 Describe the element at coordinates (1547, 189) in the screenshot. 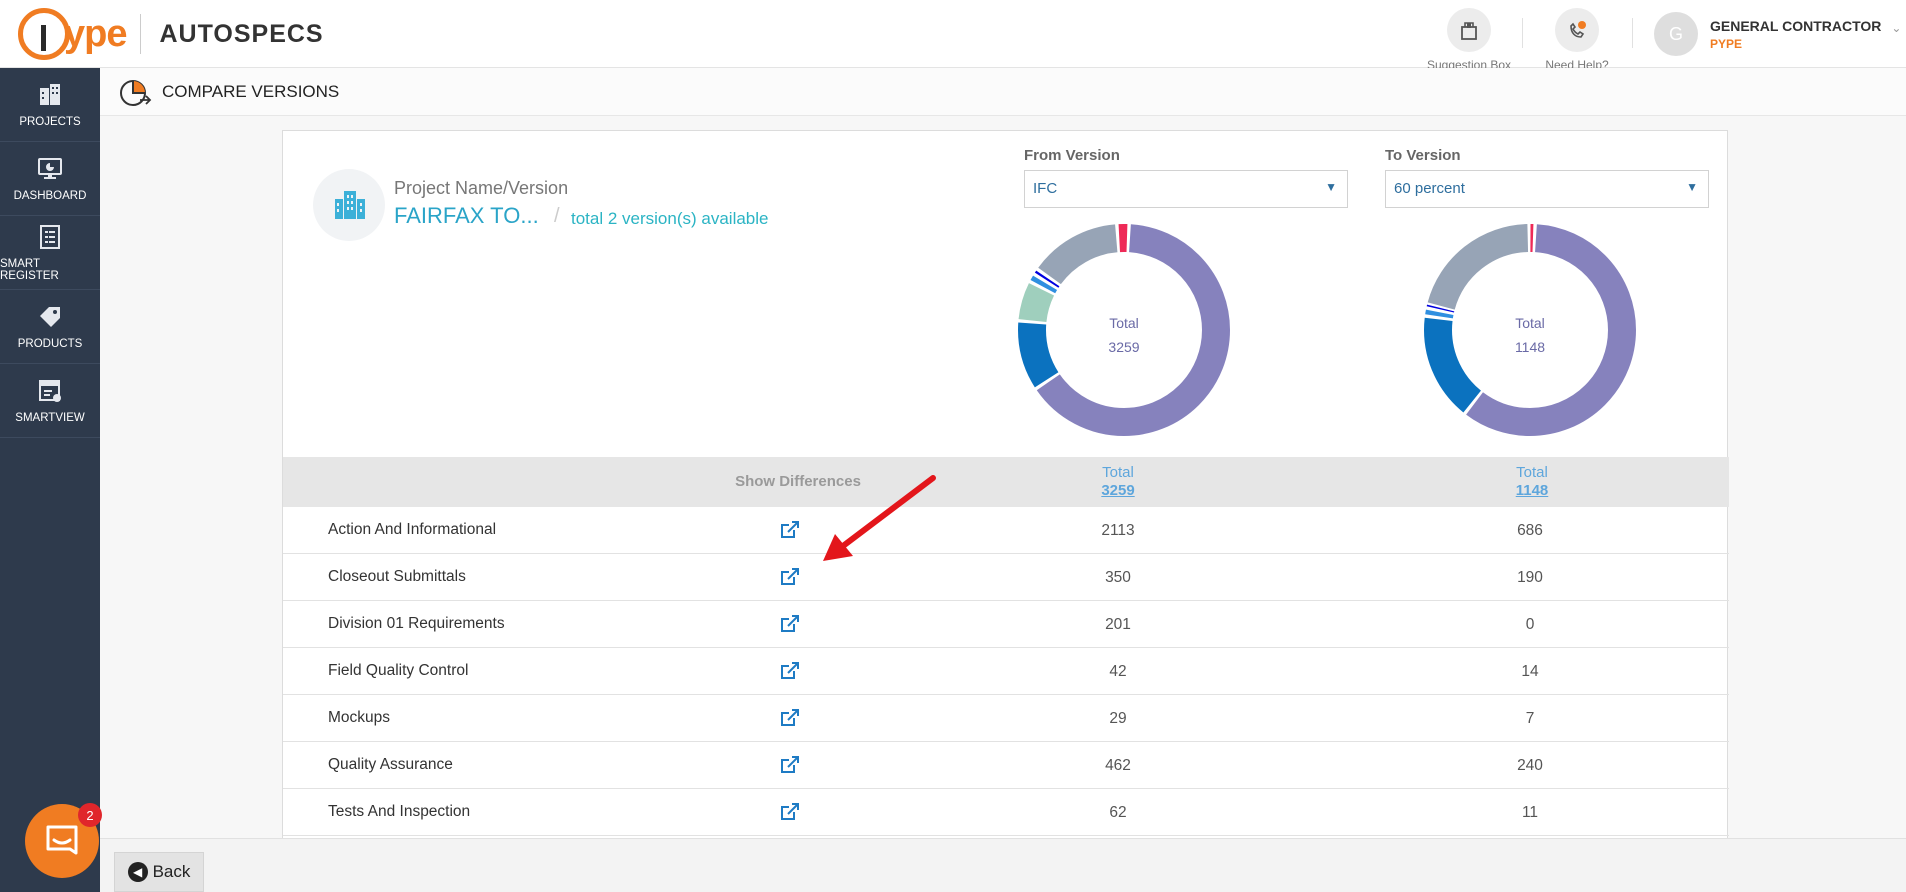

I see `to-version-select: 60 percent ▼` at that location.